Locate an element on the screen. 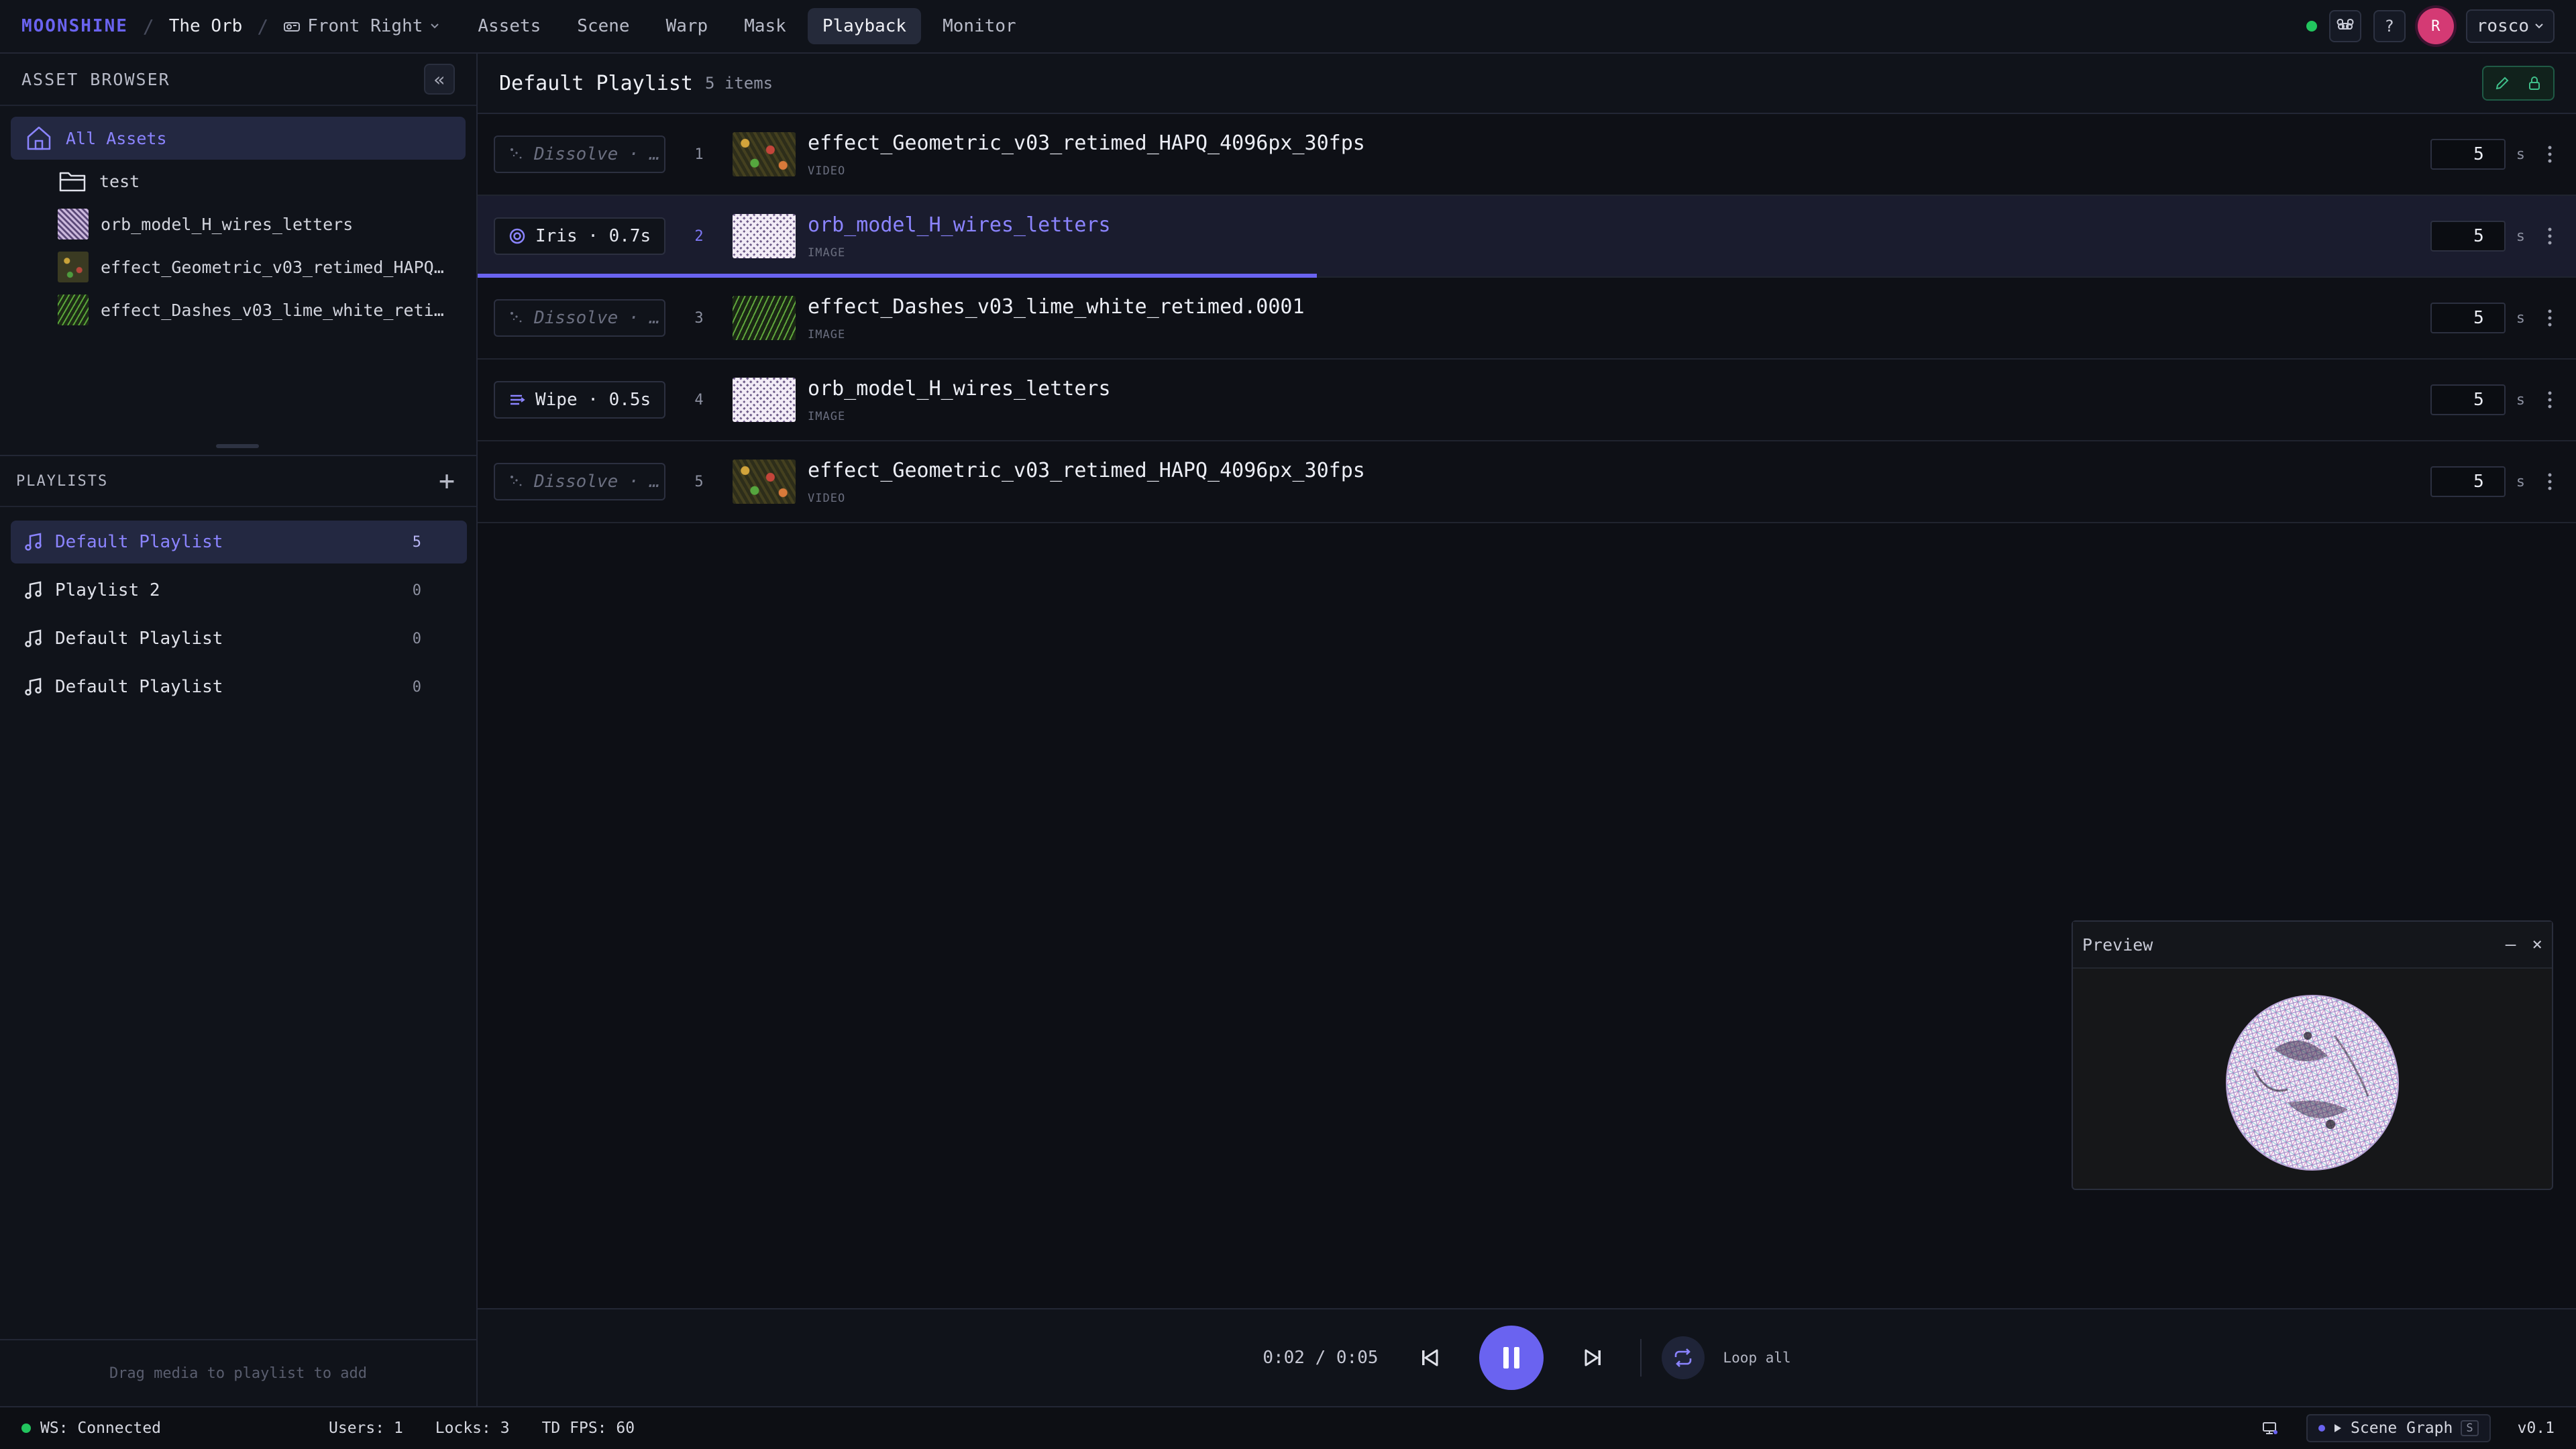 The image size is (2576, 1449). drop-hint: Drag media to playlist to add is located at coordinates (238, 1372).